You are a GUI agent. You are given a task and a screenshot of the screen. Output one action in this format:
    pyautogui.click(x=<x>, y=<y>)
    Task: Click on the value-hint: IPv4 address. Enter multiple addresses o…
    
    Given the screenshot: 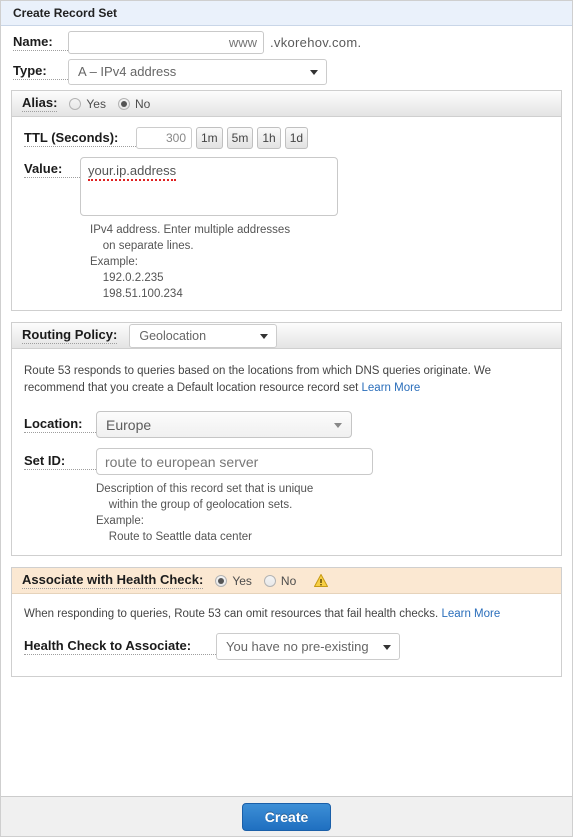 What is the action you would take?
    pyautogui.click(x=190, y=262)
    